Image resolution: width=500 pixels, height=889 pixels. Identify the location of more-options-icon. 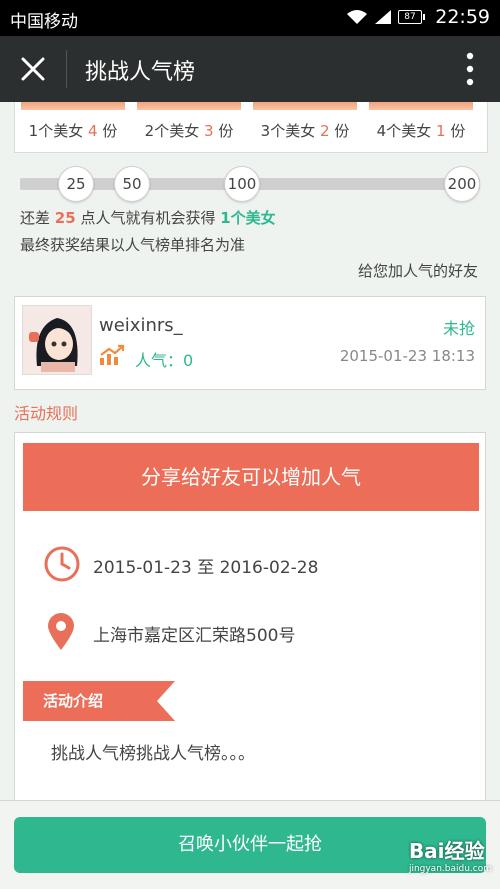
(470, 69).